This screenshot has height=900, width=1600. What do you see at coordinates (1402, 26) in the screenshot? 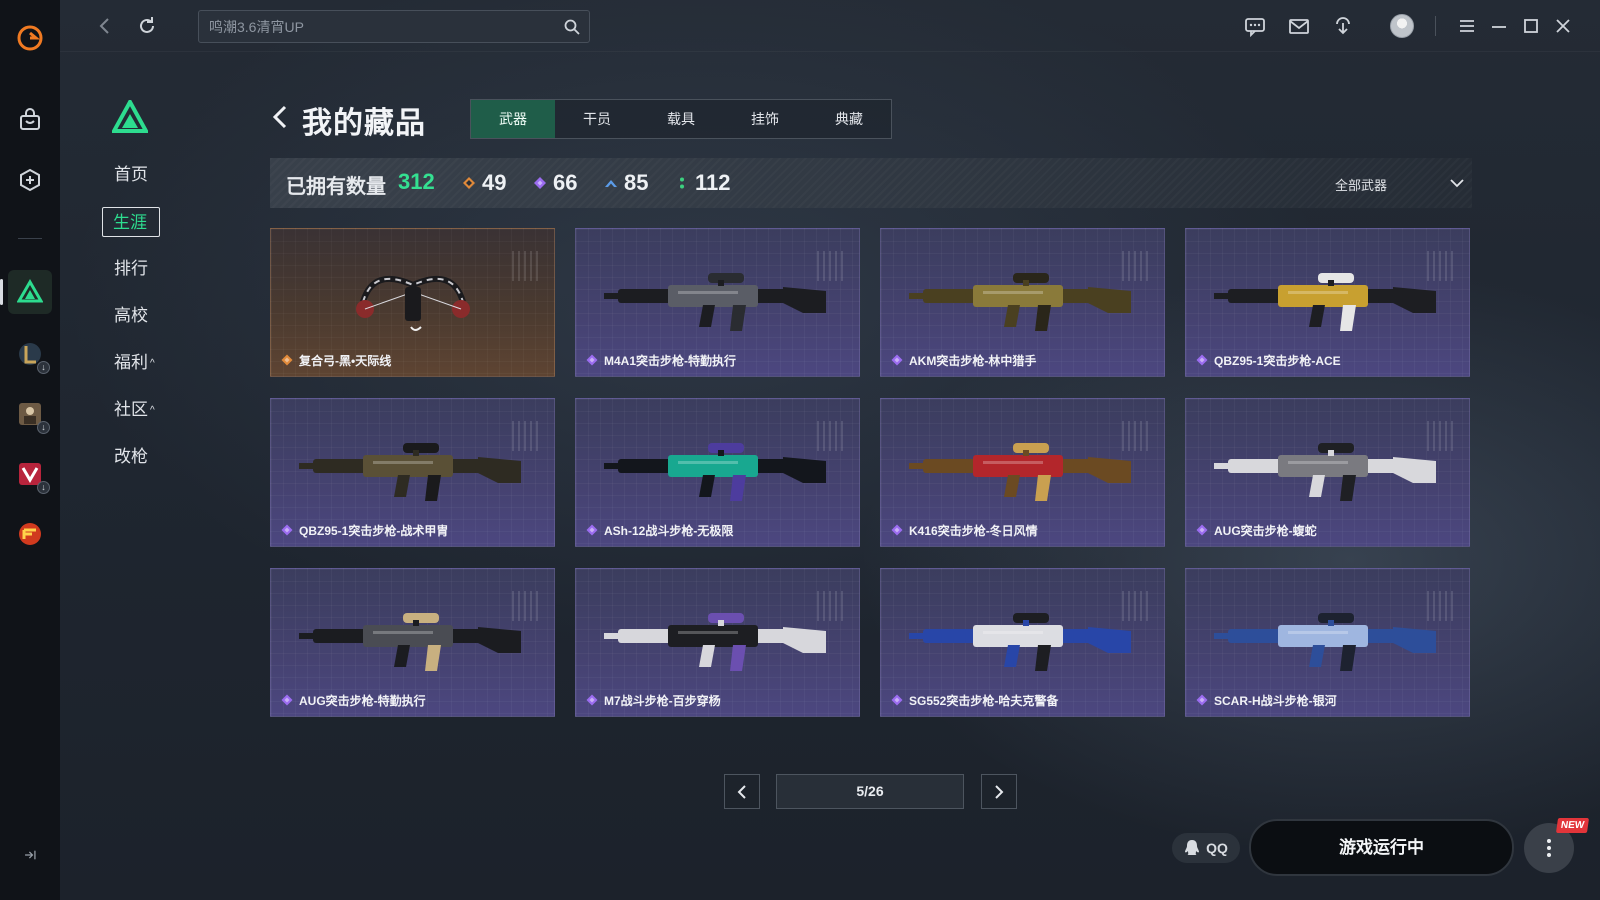
I see `user-avatar` at bounding box center [1402, 26].